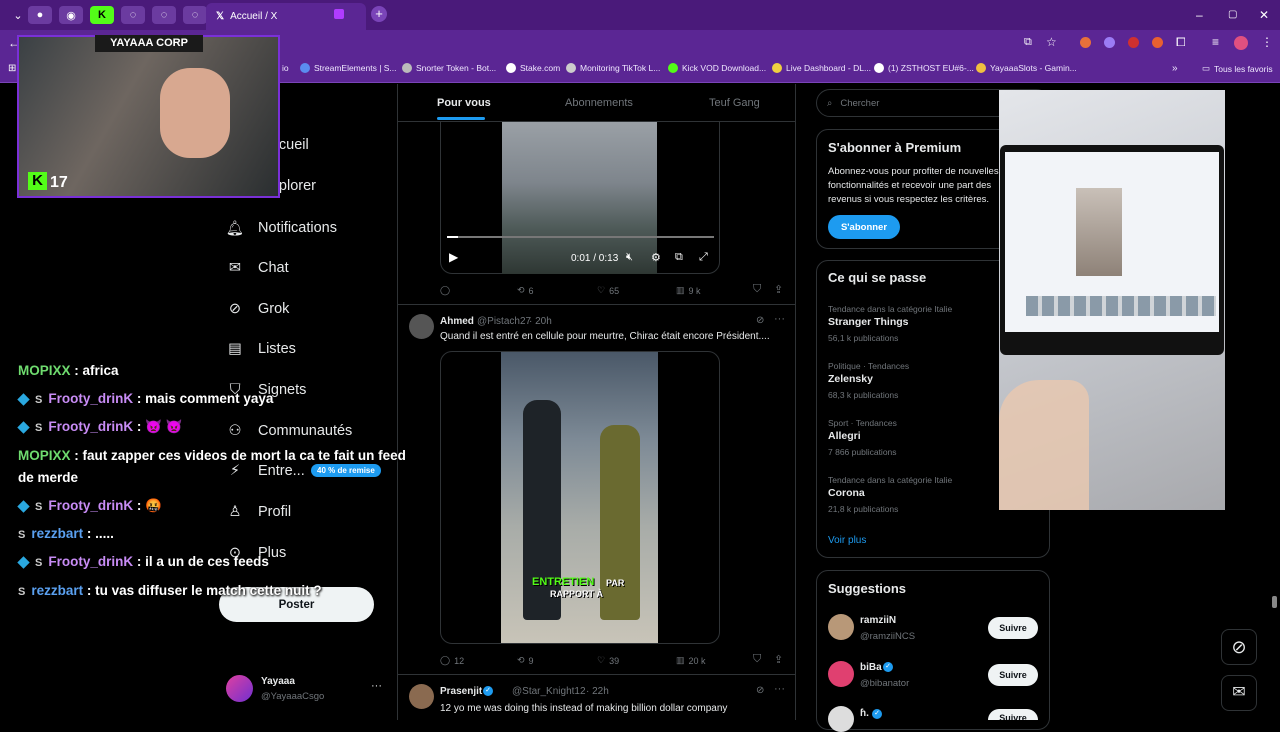 This screenshot has width=1280, height=732. Describe the element at coordinates (235, 309) in the screenshot. I see `grok-icon: ⊘` at that location.